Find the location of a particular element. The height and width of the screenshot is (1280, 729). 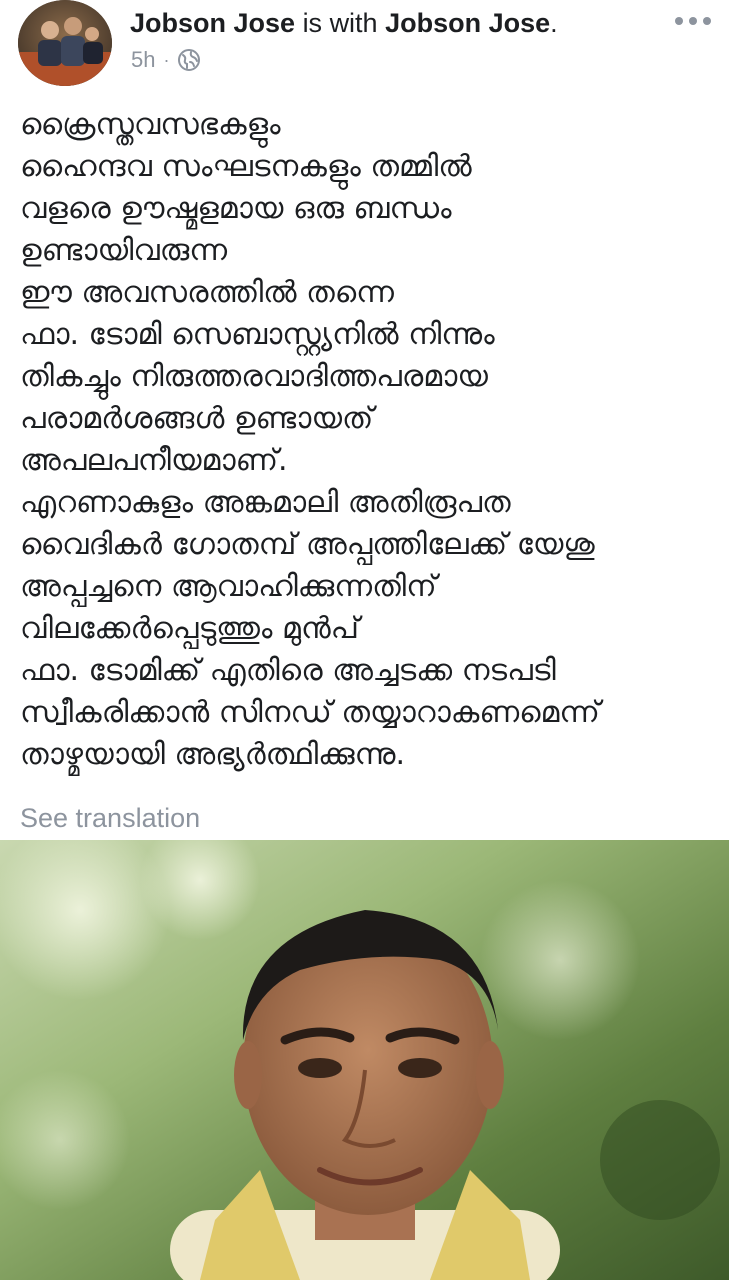

post-text-line: അപ്പച്ചനെ ആവാഹിക്കുന്നതിന് is located at coordinates (228, 586).